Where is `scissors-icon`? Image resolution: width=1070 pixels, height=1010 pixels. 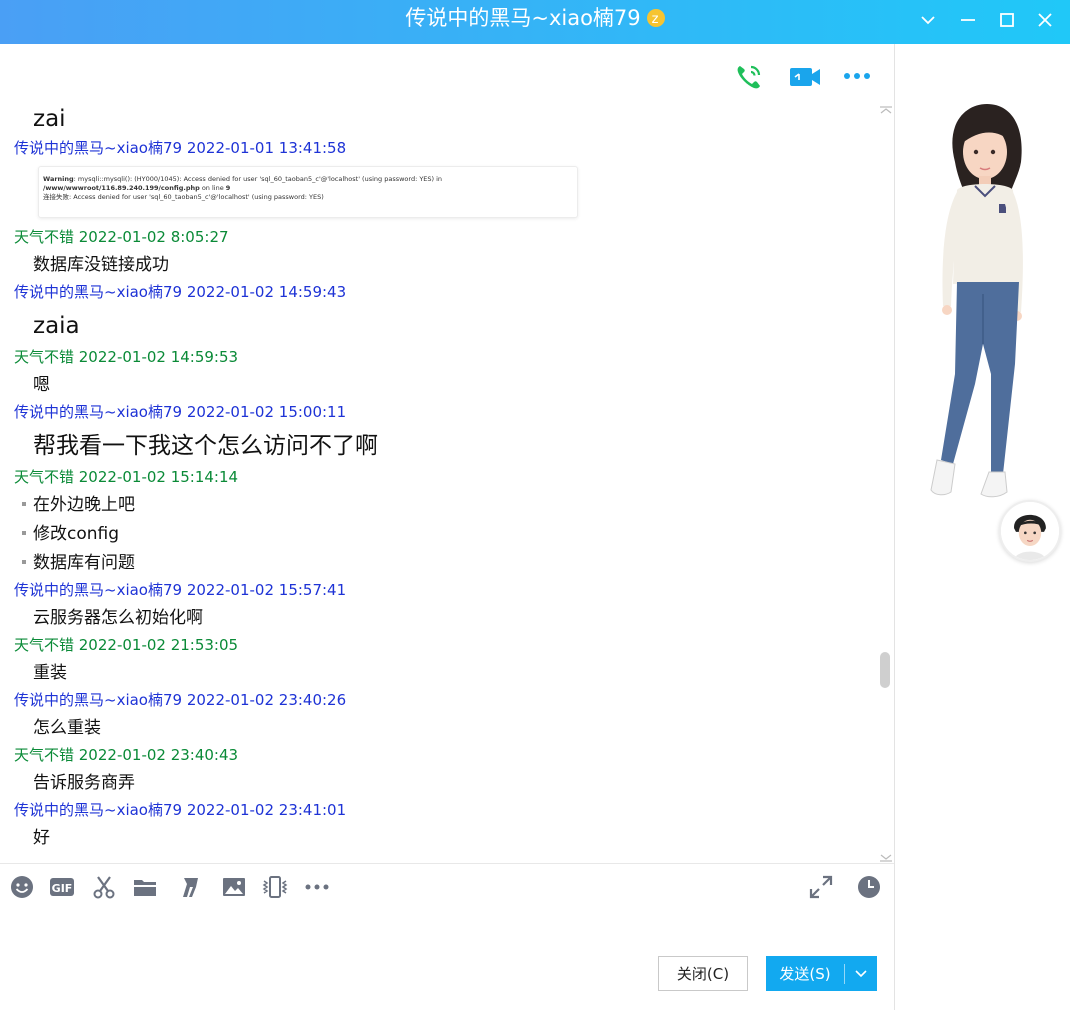 scissors-icon is located at coordinates (104, 887).